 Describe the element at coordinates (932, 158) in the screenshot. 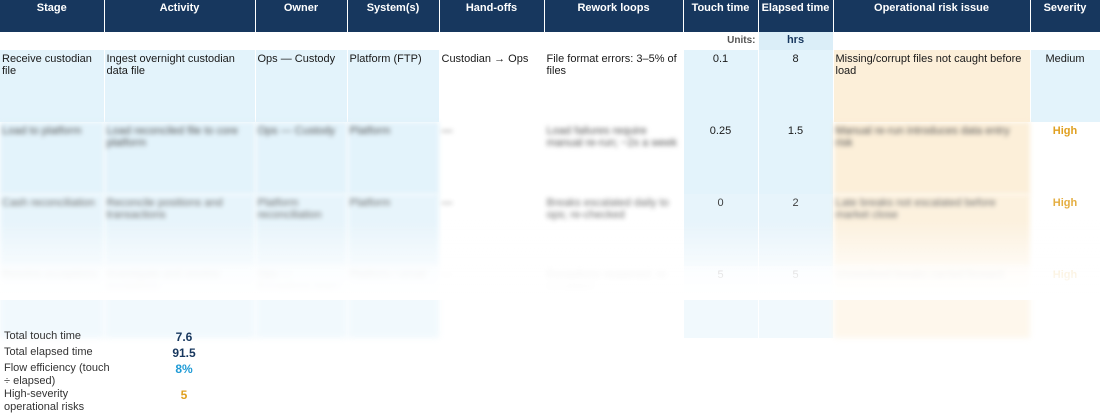

I see `cell-risk: Manual re-run introduces data entry risk` at that location.